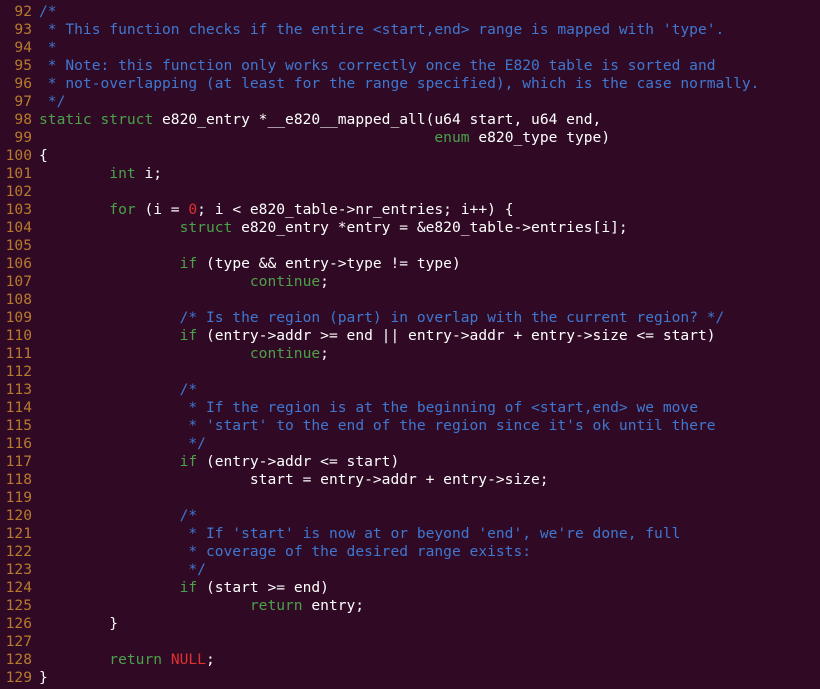 This screenshot has height=689, width=820. I want to click on code-line: 99 enum e820_type type), so click(410, 138).